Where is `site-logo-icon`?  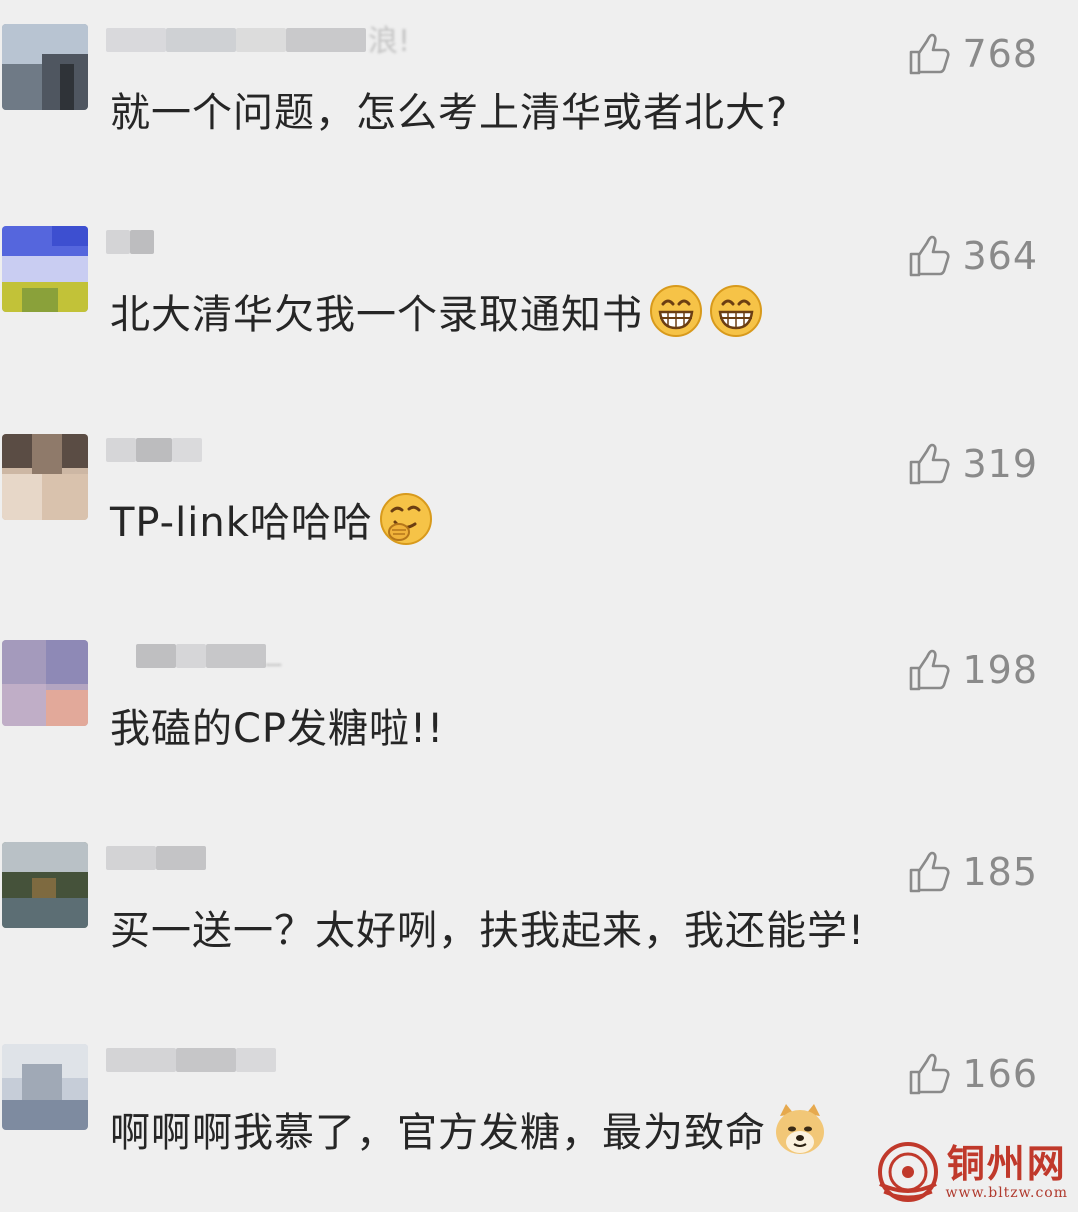
site-logo-icon is located at coordinates (908, 1172).